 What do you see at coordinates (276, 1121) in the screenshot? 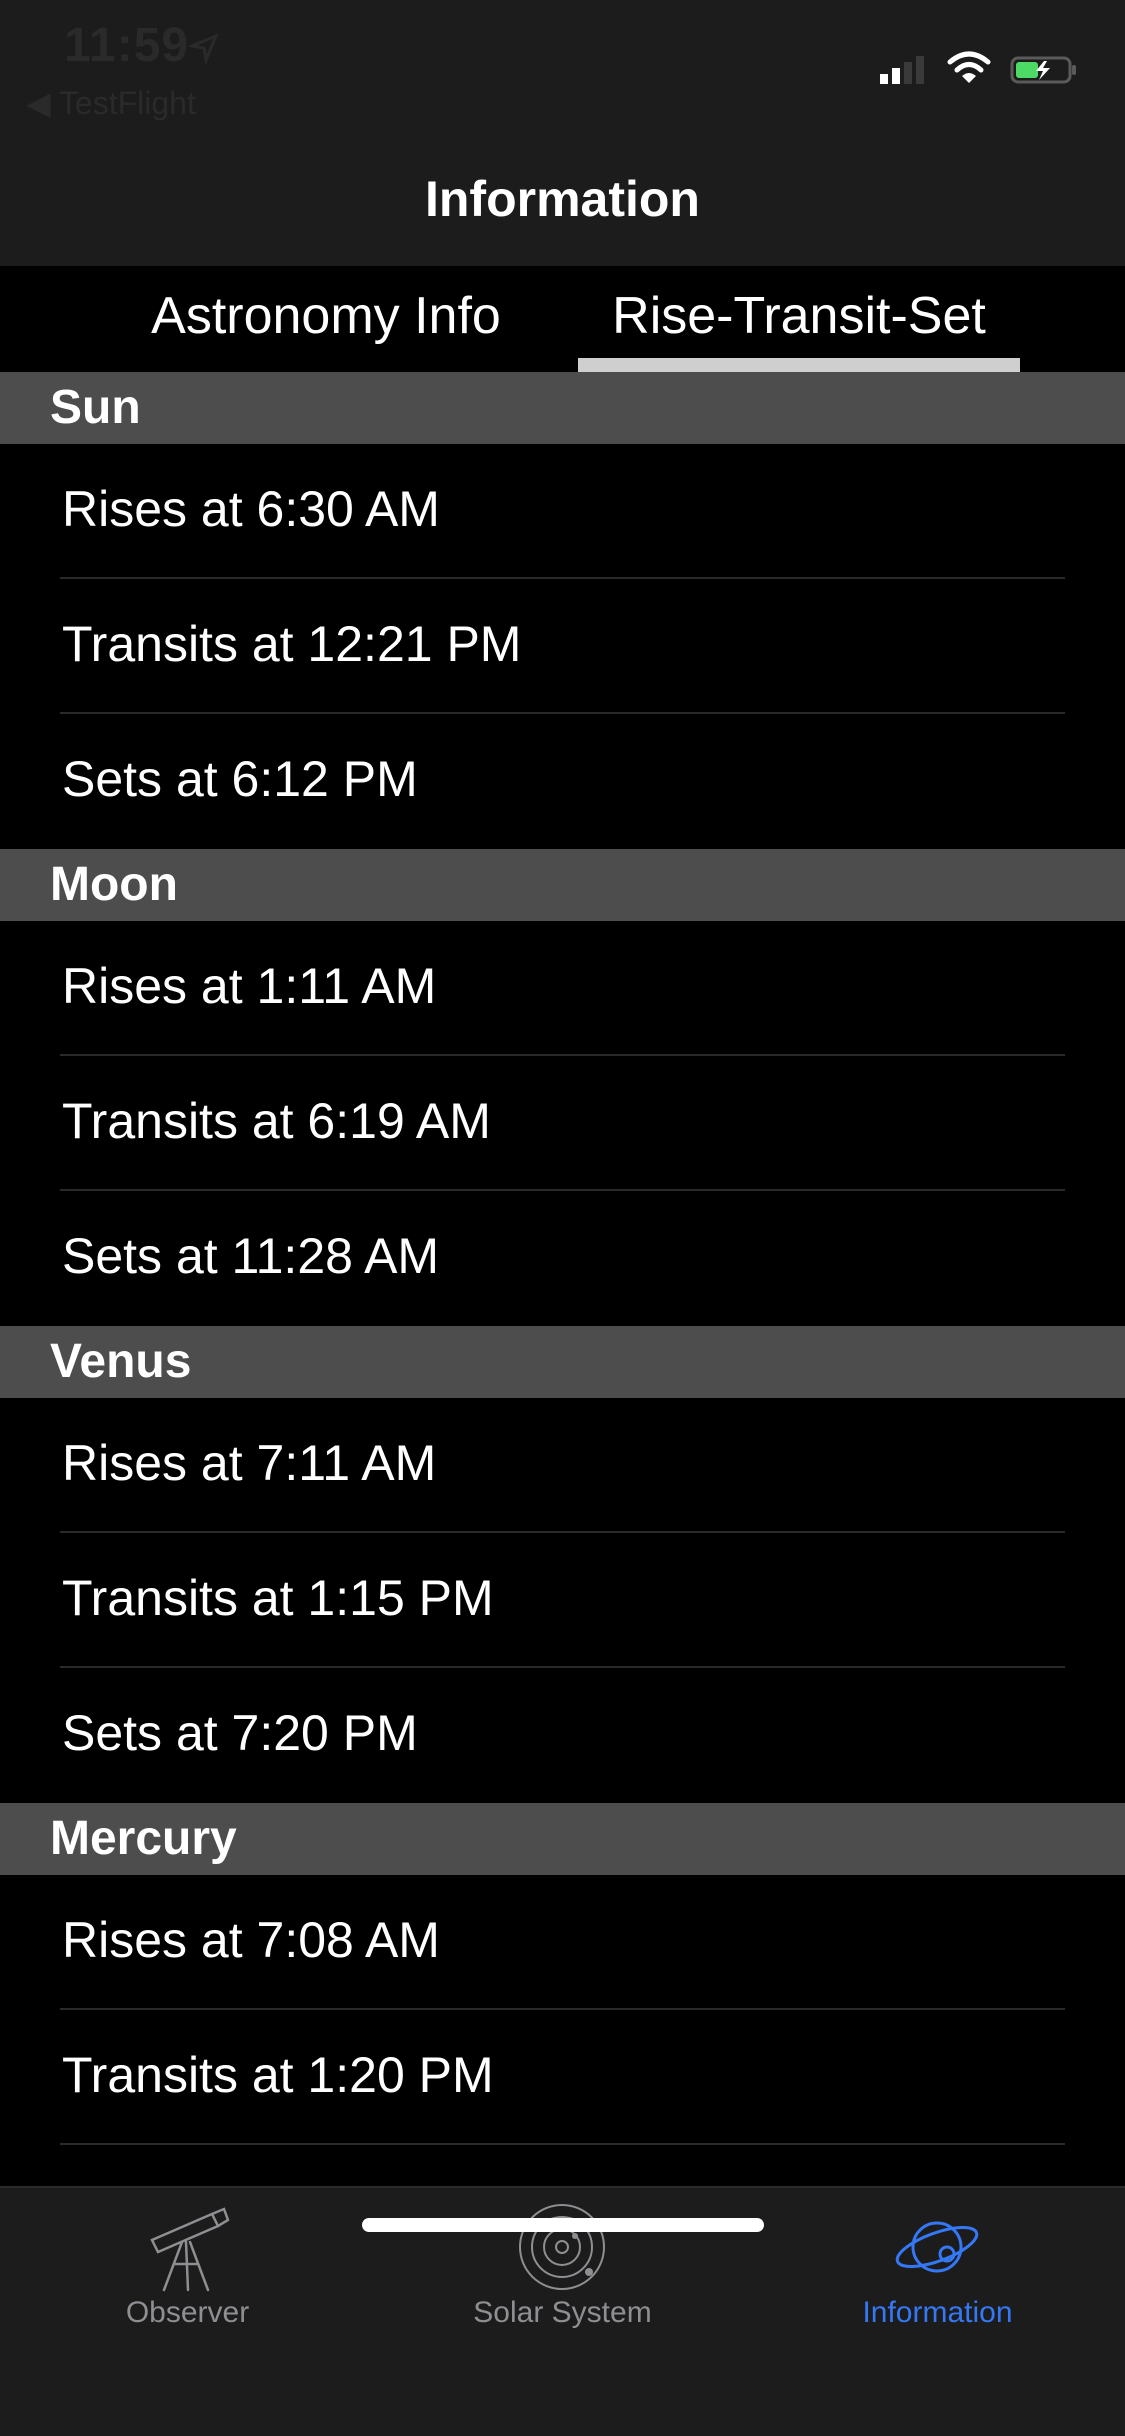
I see `row-label: Transits at 6:19 AM` at bounding box center [276, 1121].